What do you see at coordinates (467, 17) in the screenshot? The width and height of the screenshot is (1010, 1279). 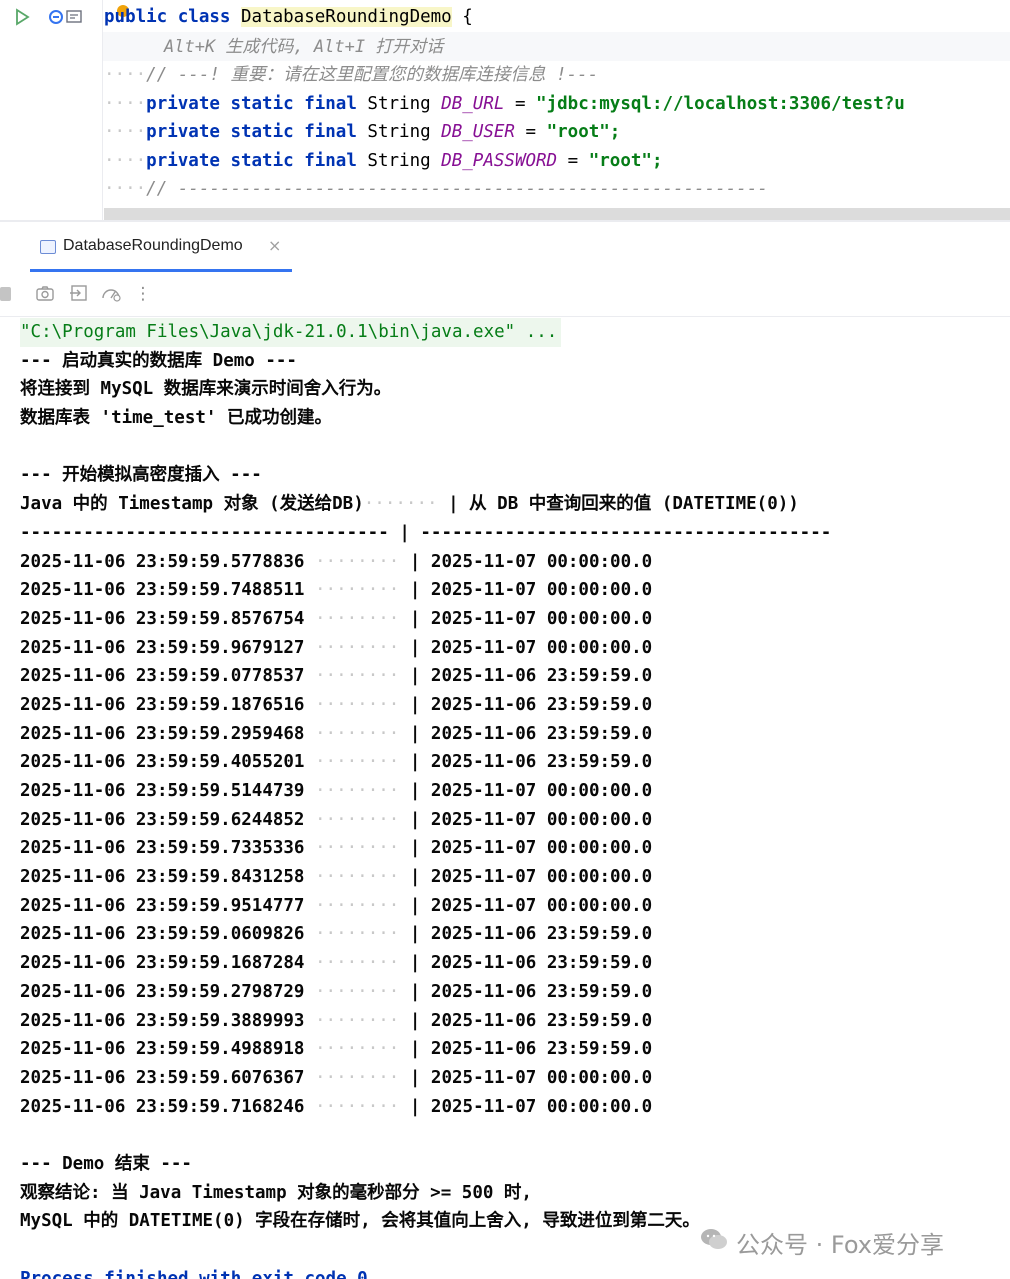 I see `open-brace: {` at bounding box center [467, 17].